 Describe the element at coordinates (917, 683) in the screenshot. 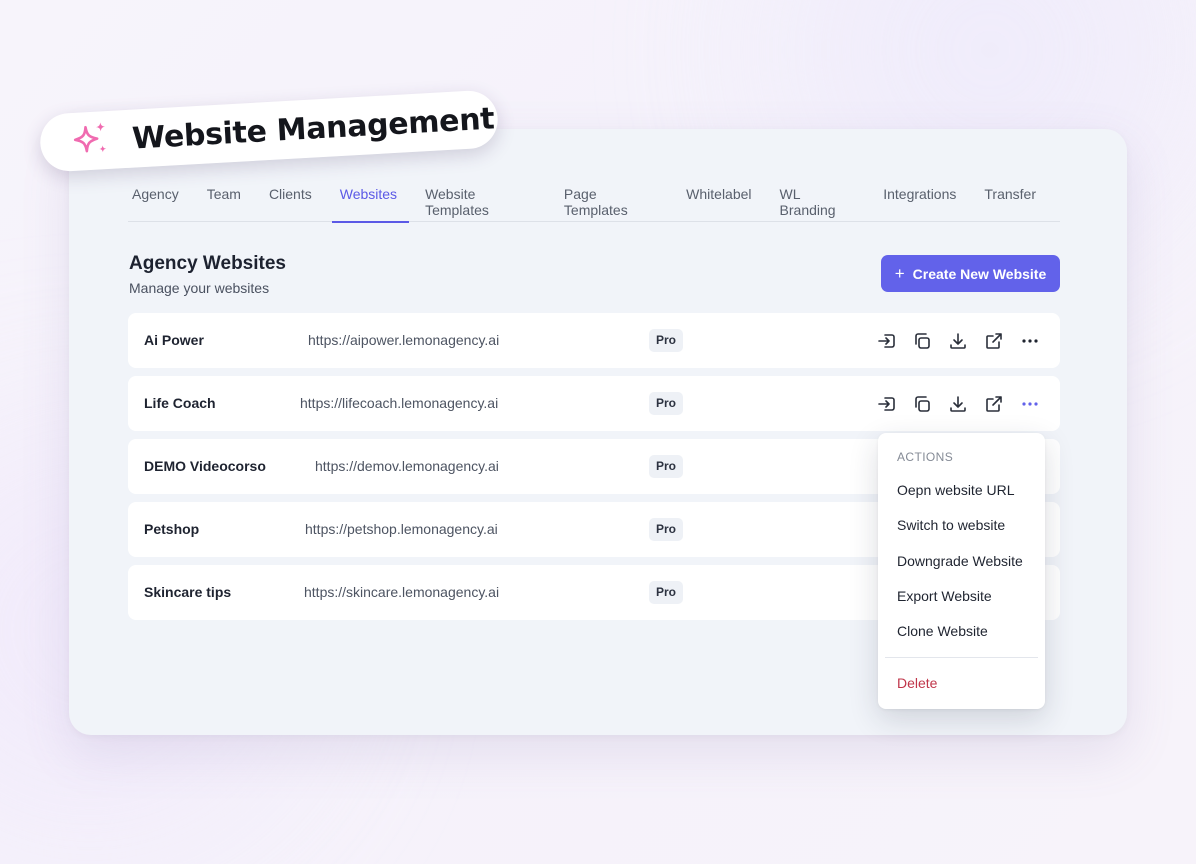

I see `menu-item-delete: Delete` at that location.